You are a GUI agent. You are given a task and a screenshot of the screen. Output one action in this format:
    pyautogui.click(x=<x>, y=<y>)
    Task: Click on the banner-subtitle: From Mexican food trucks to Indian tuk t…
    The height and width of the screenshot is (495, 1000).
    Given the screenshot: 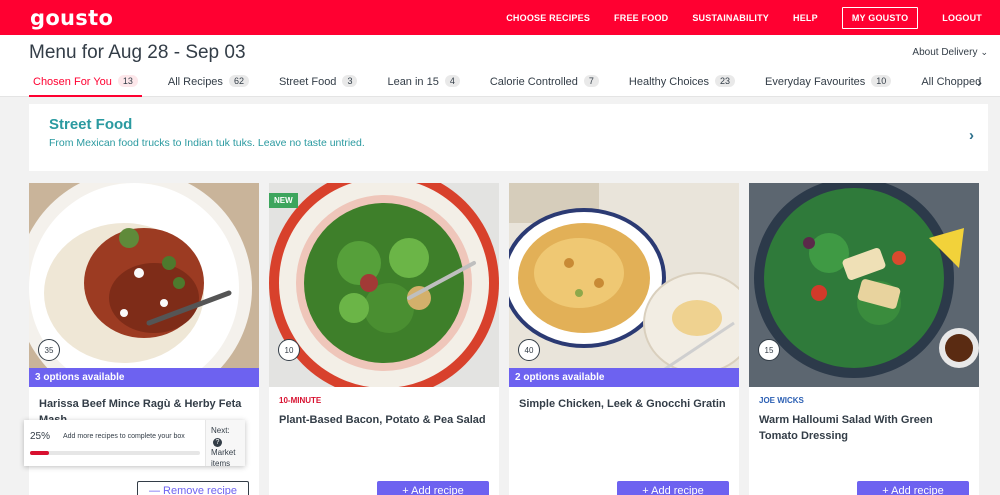 What is the action you would take?
    pyautogui.click(x=207, y=143)
    